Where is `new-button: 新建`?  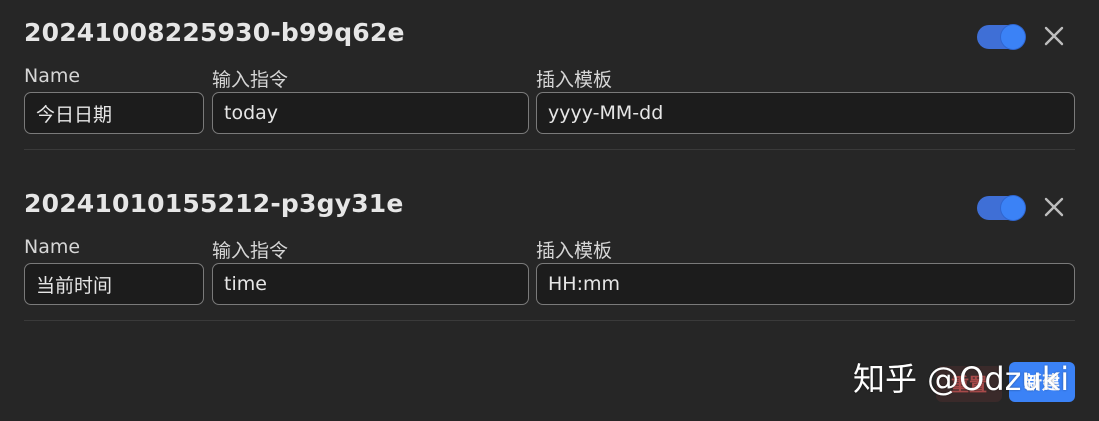
new-button: 新建 is located at coordinates (1042, 382).